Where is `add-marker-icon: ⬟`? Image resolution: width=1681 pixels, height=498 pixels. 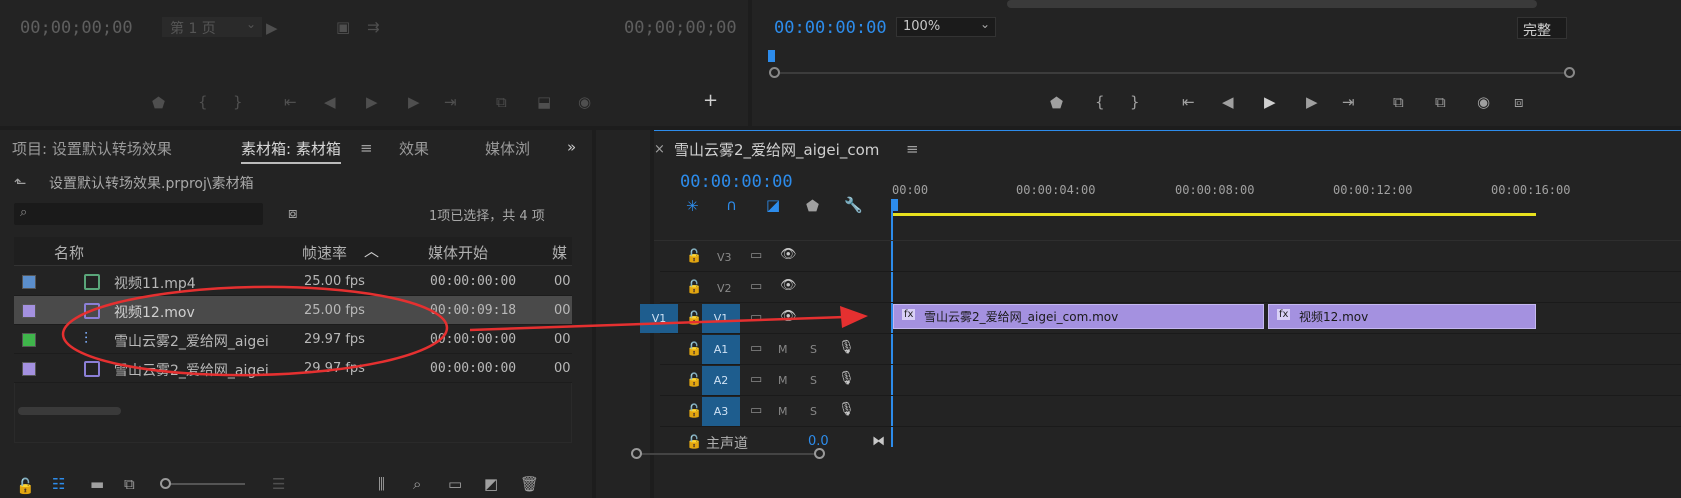 add-marker-icon: ⬟ is located at coordinates (812, 206).